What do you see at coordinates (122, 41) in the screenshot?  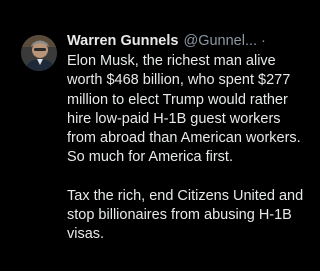 I see `author-name: Warren Gunnels` at bounding box center [122, 41].